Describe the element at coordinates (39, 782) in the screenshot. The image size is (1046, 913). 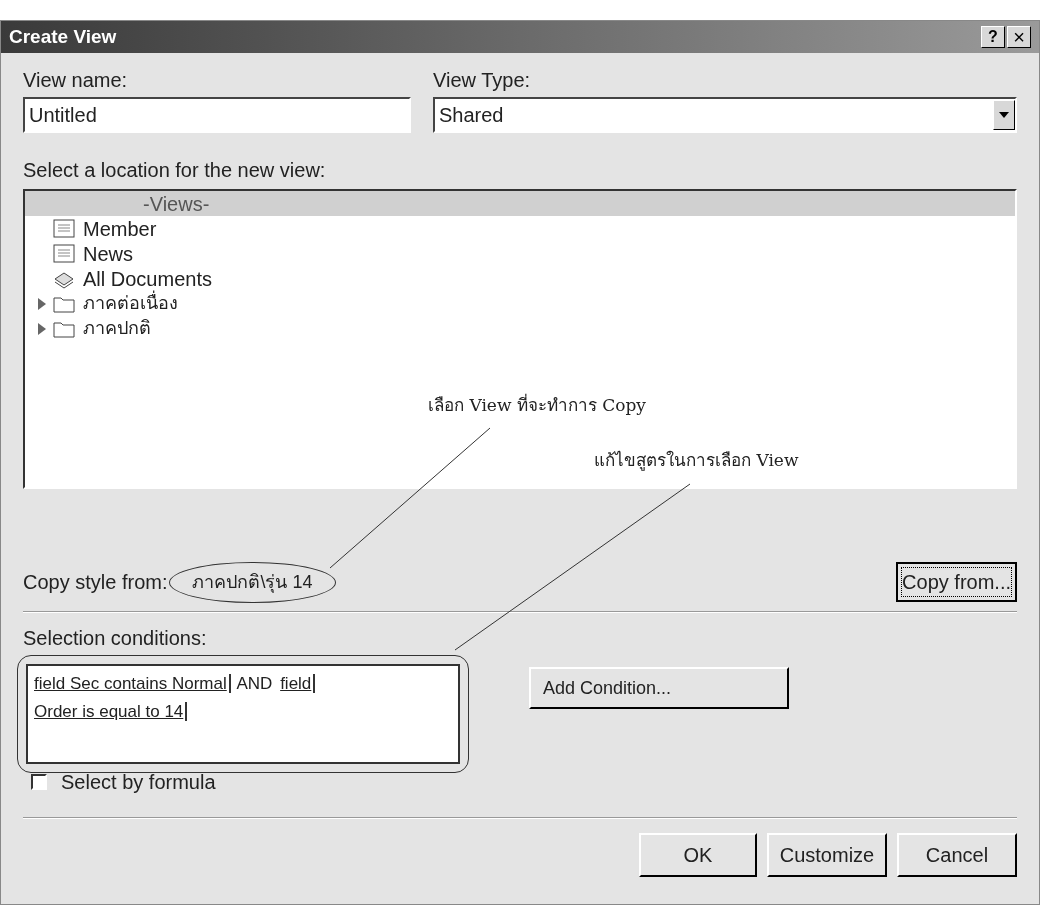
I see `formula-checkbox` at that location.